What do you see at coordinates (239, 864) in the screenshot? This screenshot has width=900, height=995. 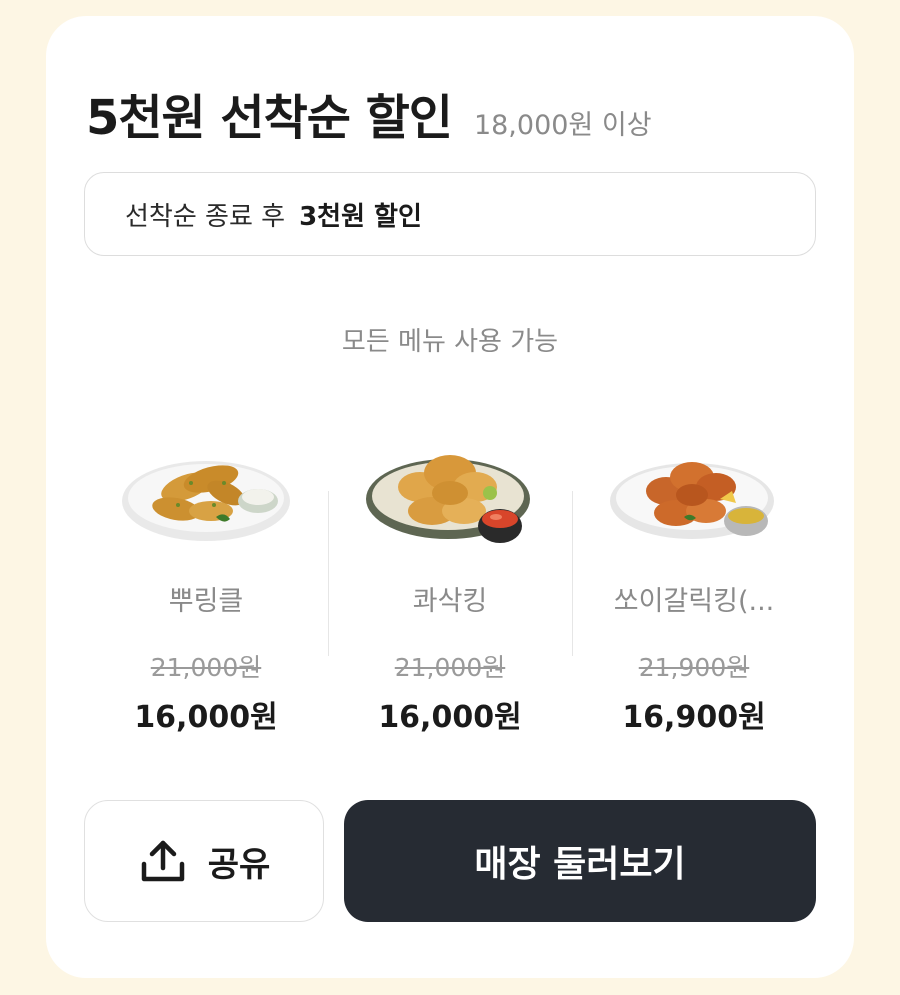 I see `share-button-label: 공유` at bounding box center [239, 864].